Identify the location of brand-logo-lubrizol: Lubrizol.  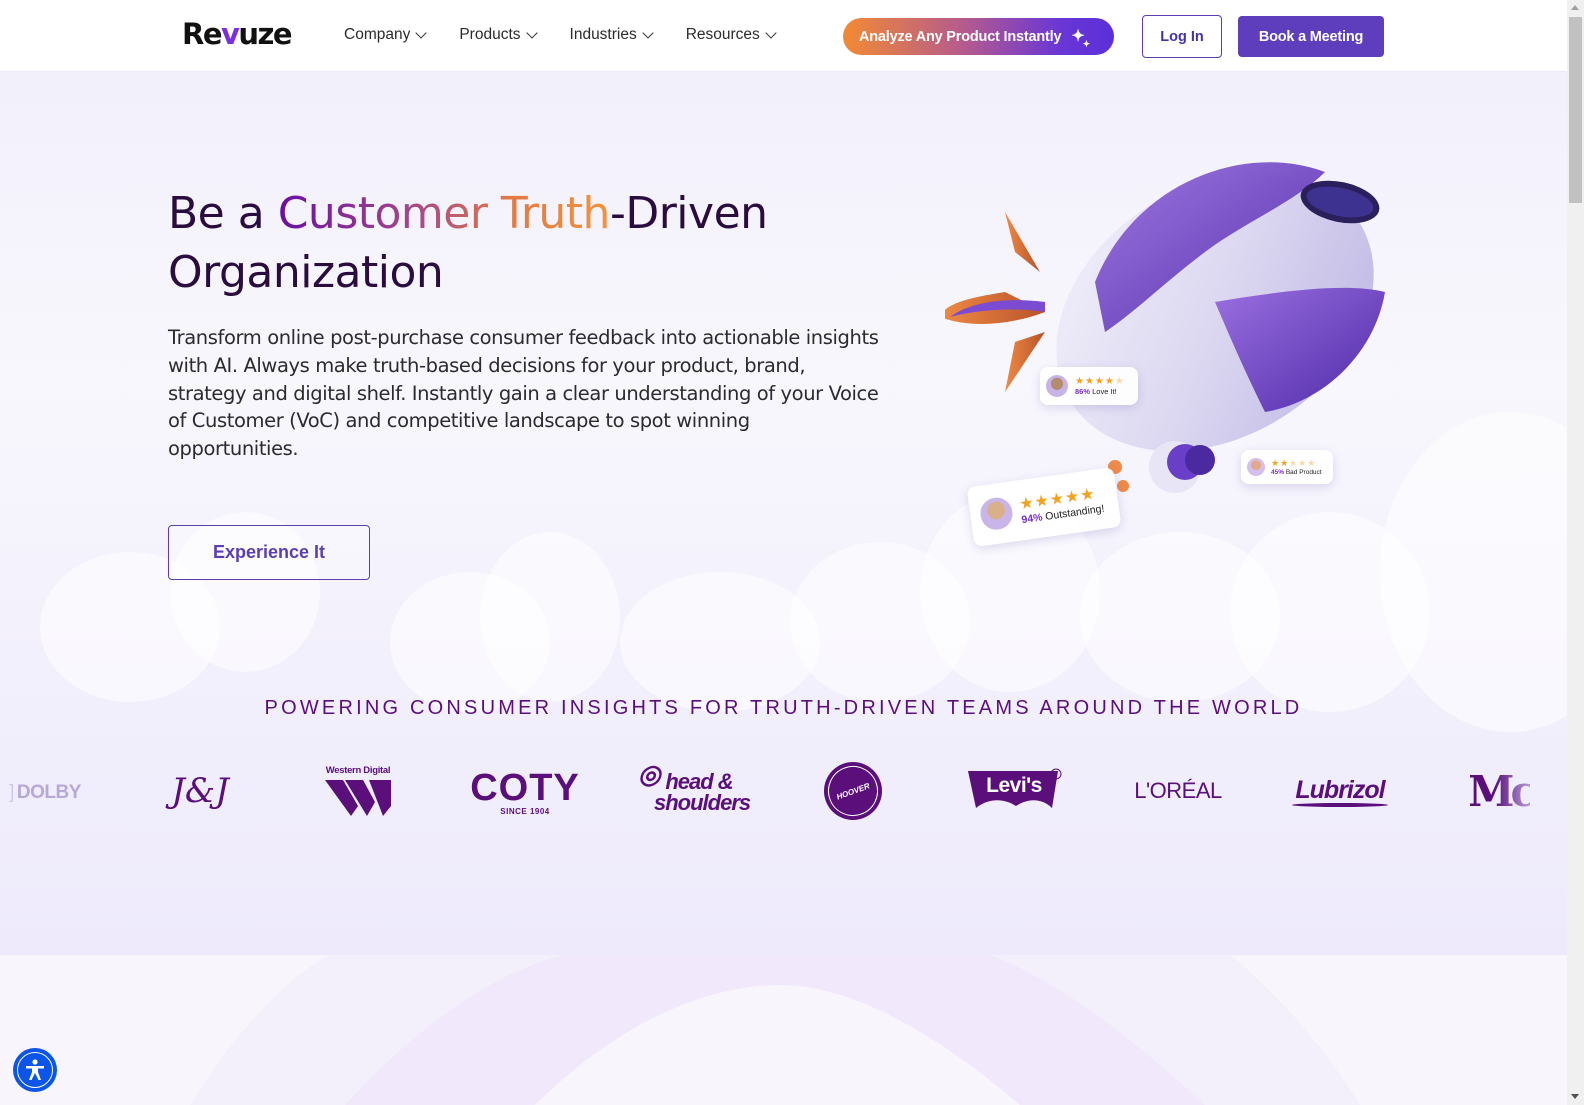
(1340, 791).